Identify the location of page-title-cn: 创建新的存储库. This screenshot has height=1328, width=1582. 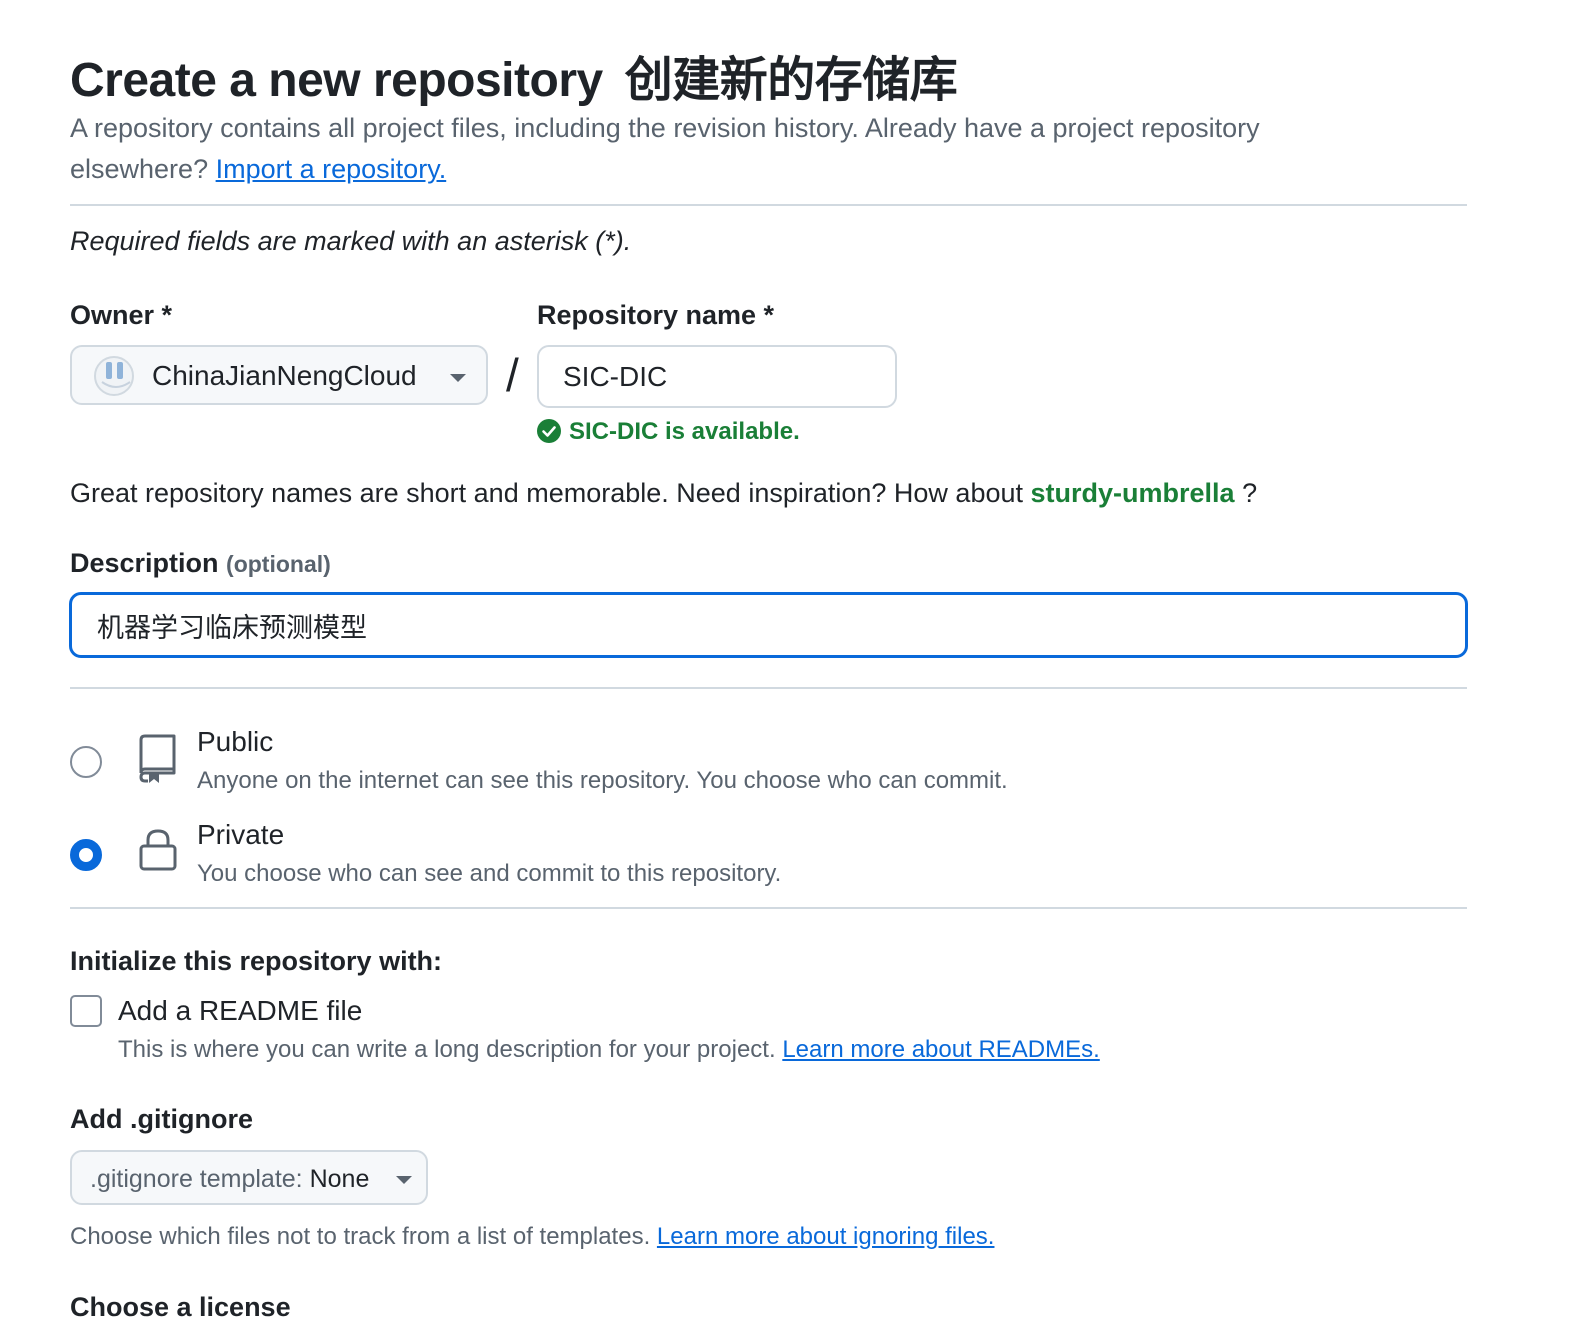
(791, 80).